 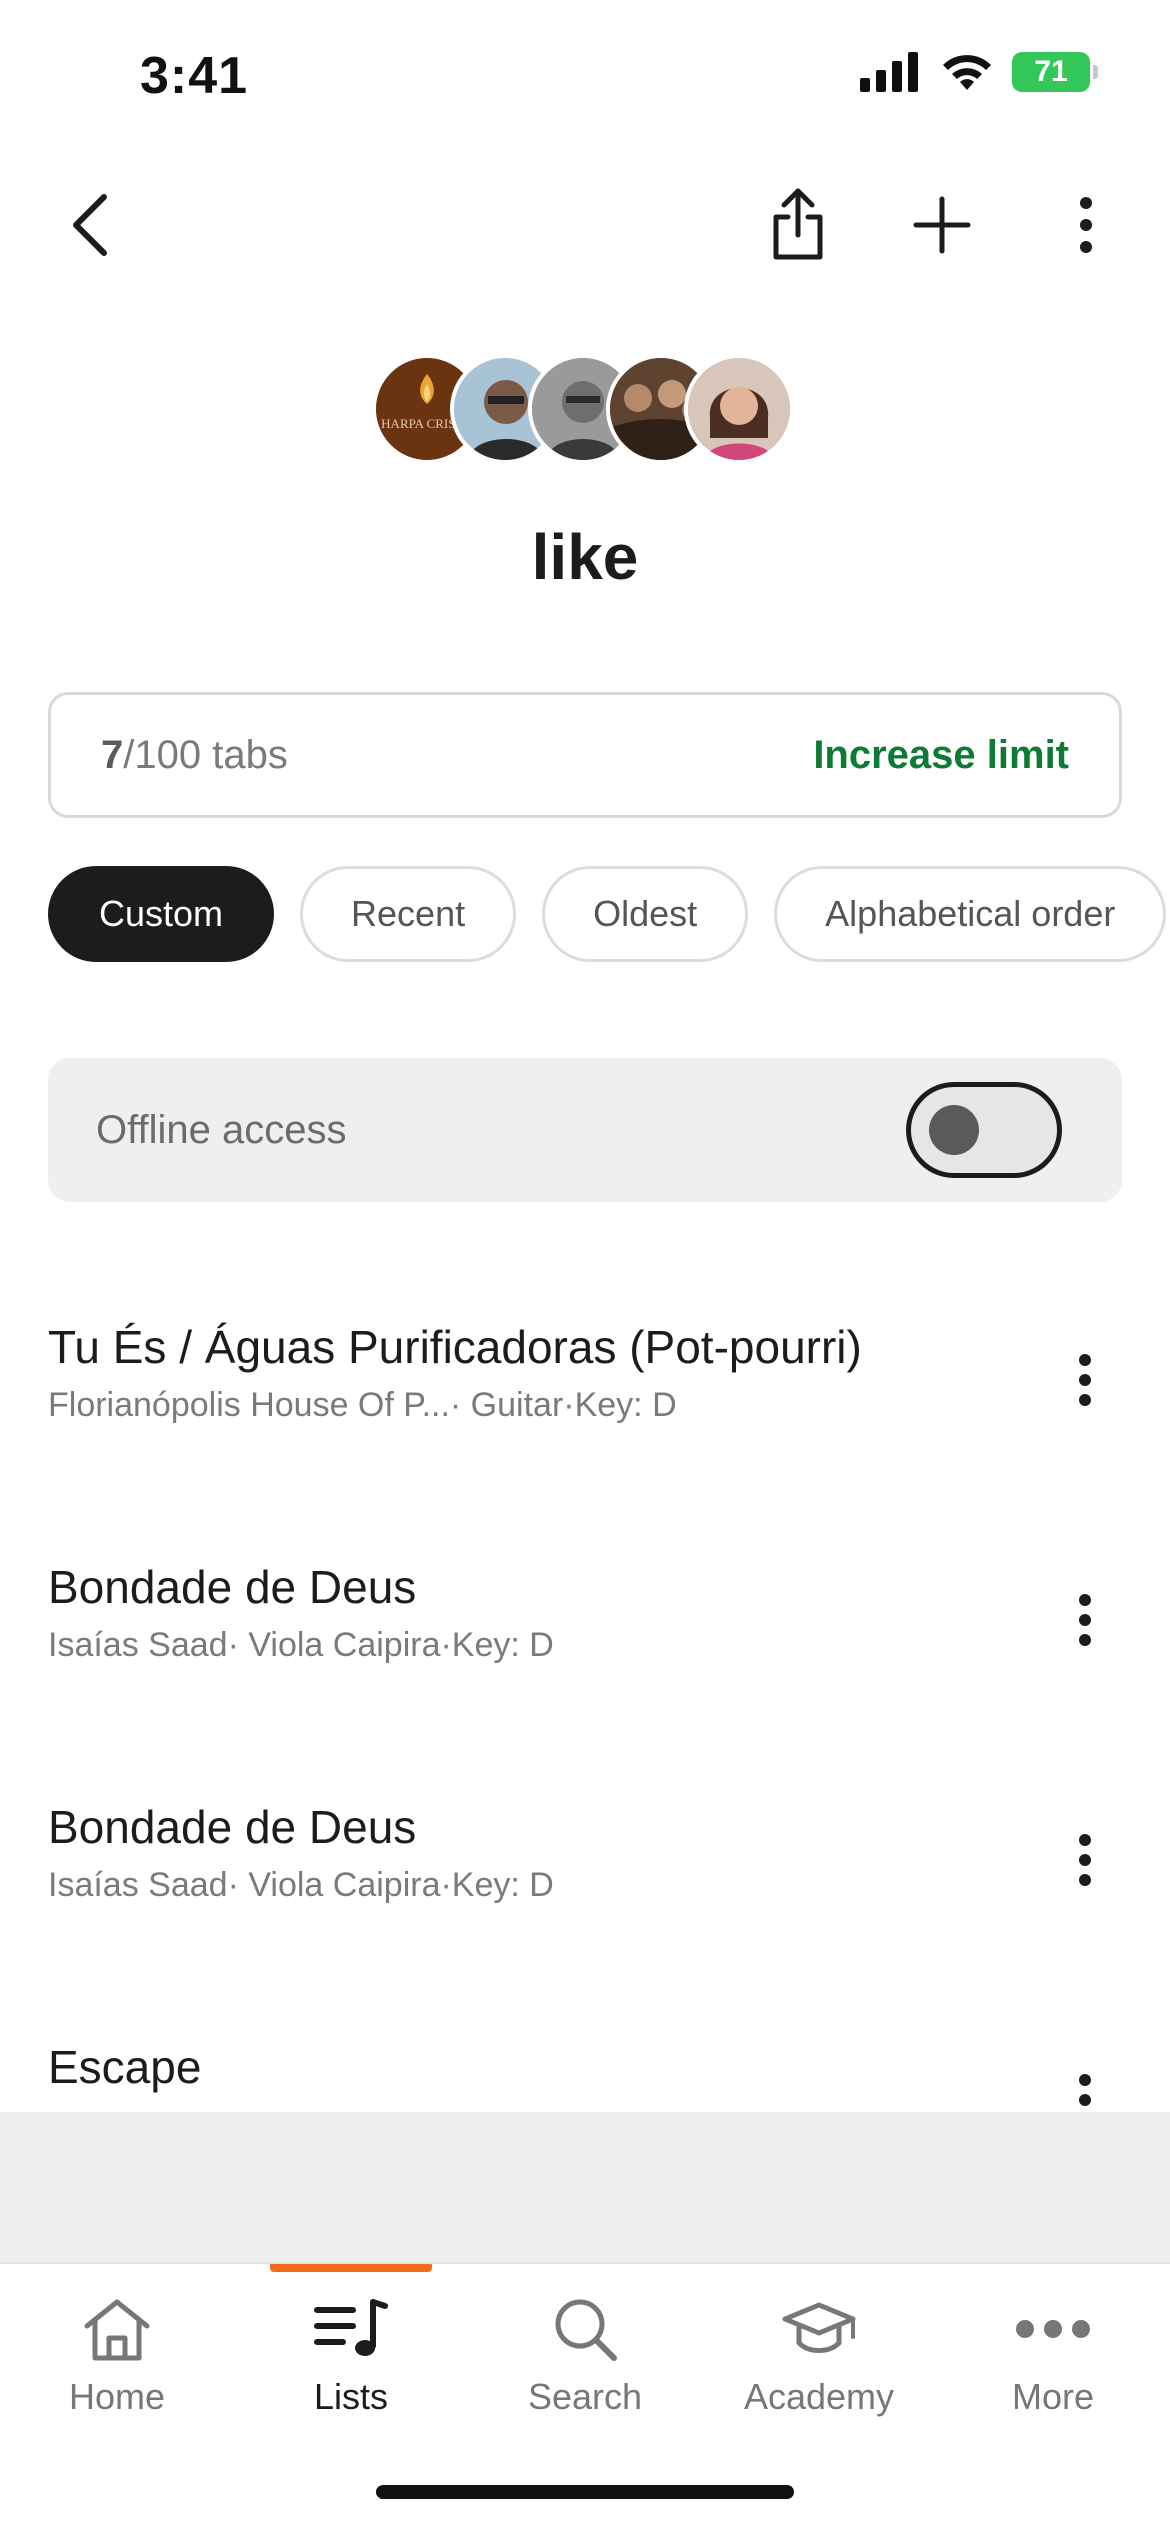 I want to click on add-button, so click(x=942, y=225).